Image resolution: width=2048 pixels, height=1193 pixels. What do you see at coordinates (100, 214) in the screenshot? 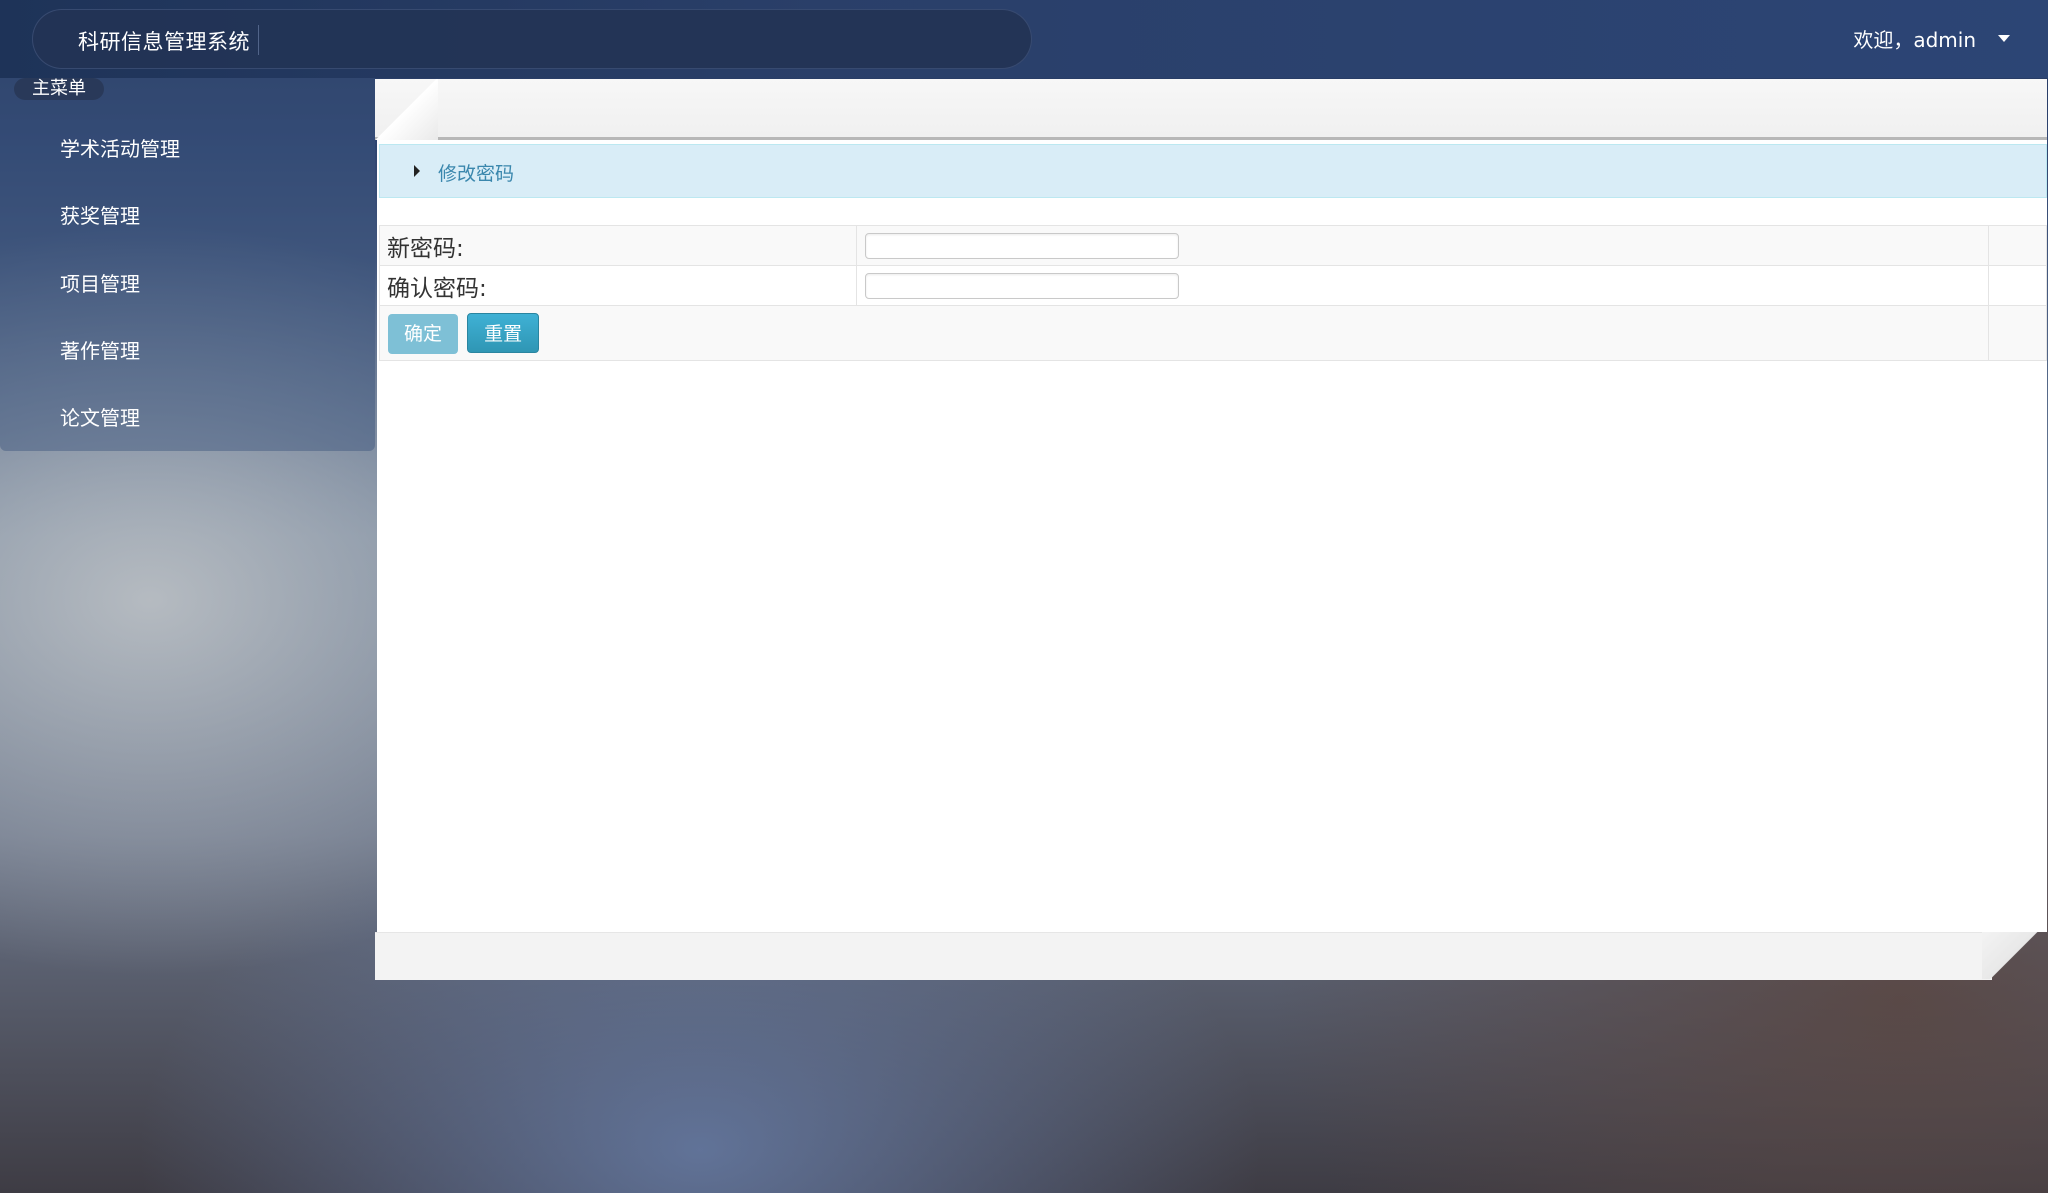
I see `sidebar-item-awards: 获奖管理` at bounding box center [100, 214].